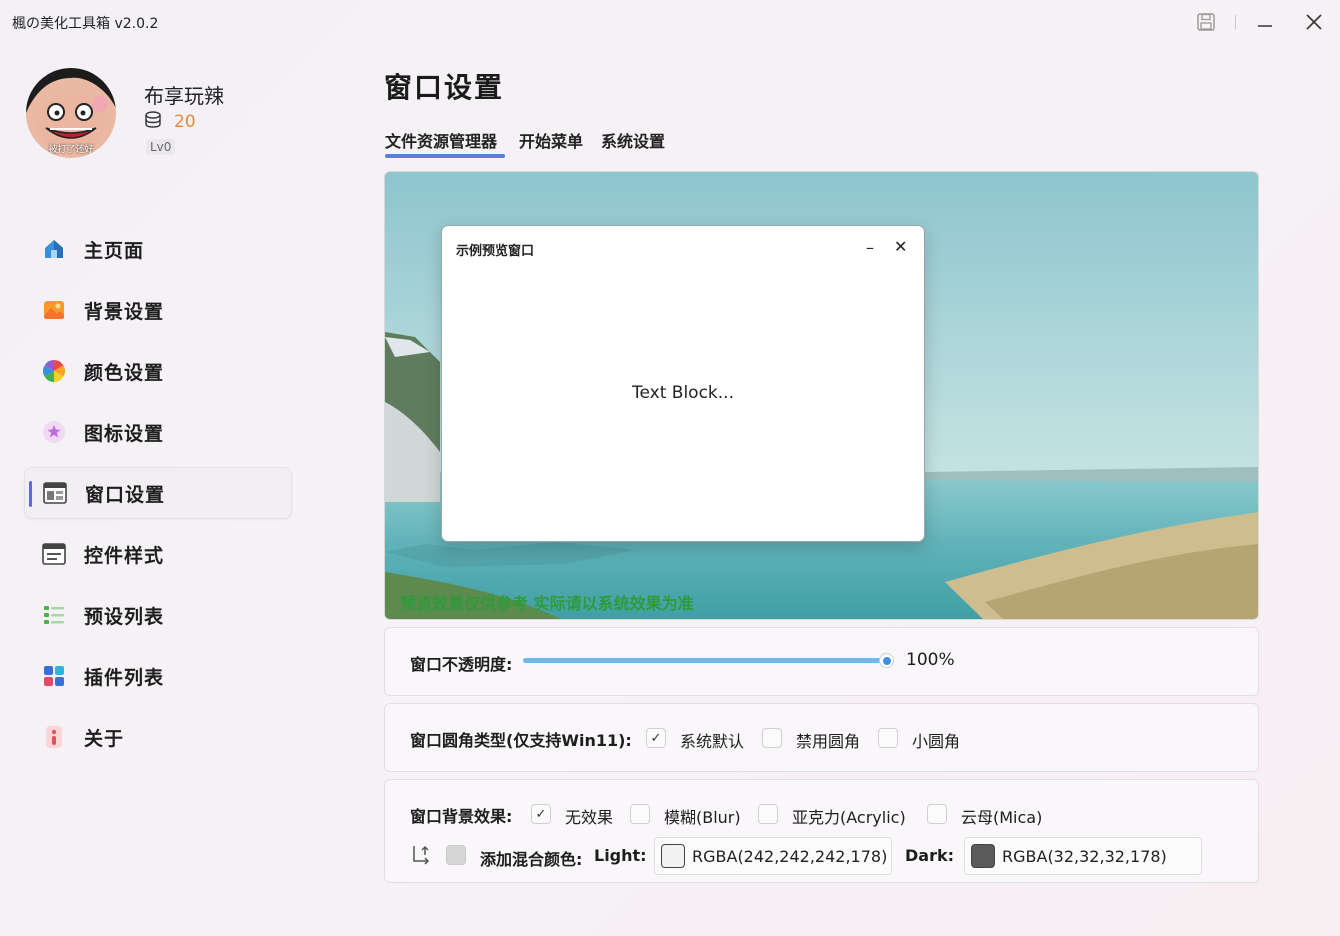 The width and height of the screenshot is (1340, 936). I want to click on list-icon, so click(54, 615).